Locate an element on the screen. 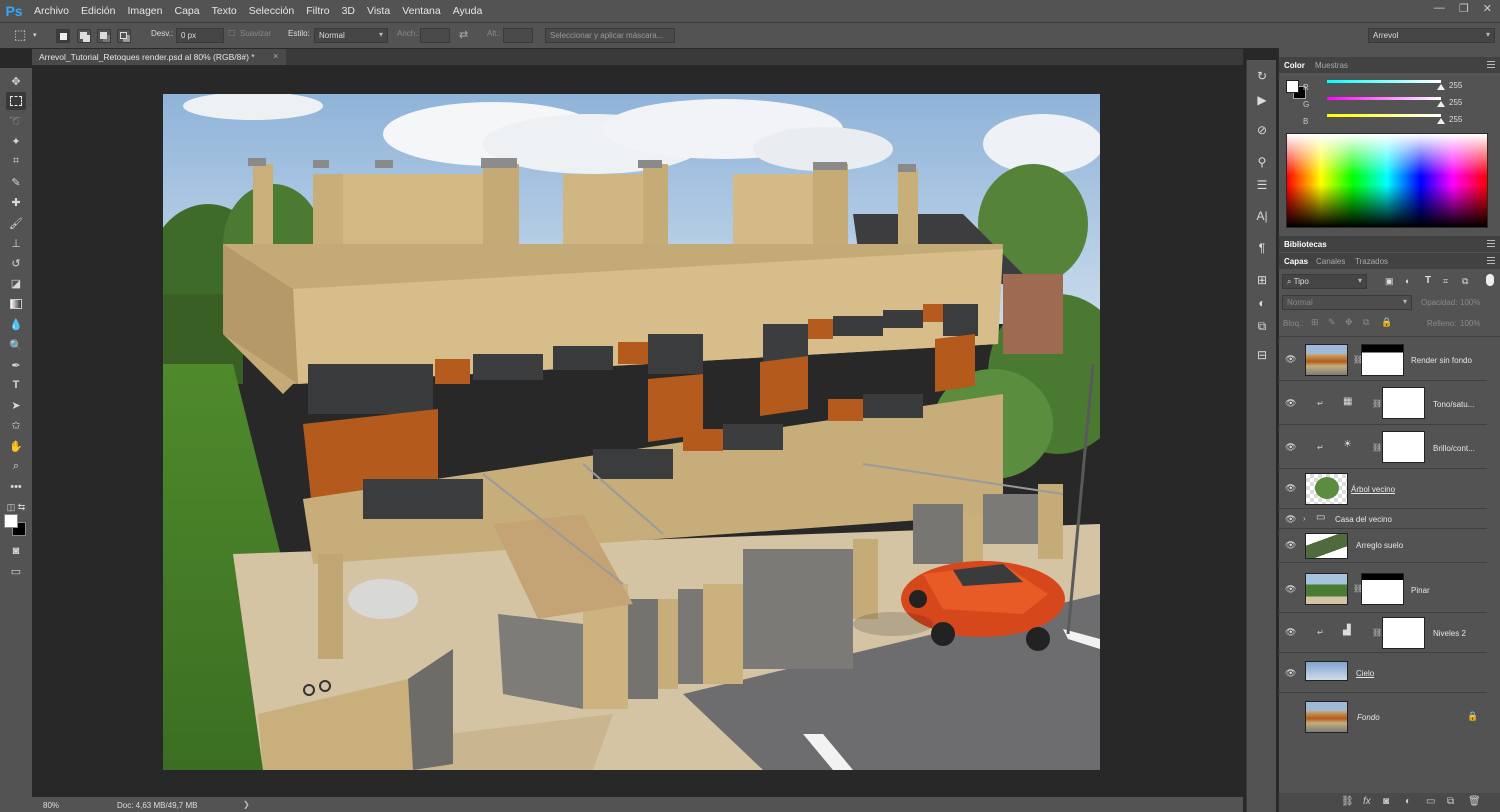 This screenshot has width=1500, height=812. menu-ayuda: Ayuda is located at coordinates (468, 11).